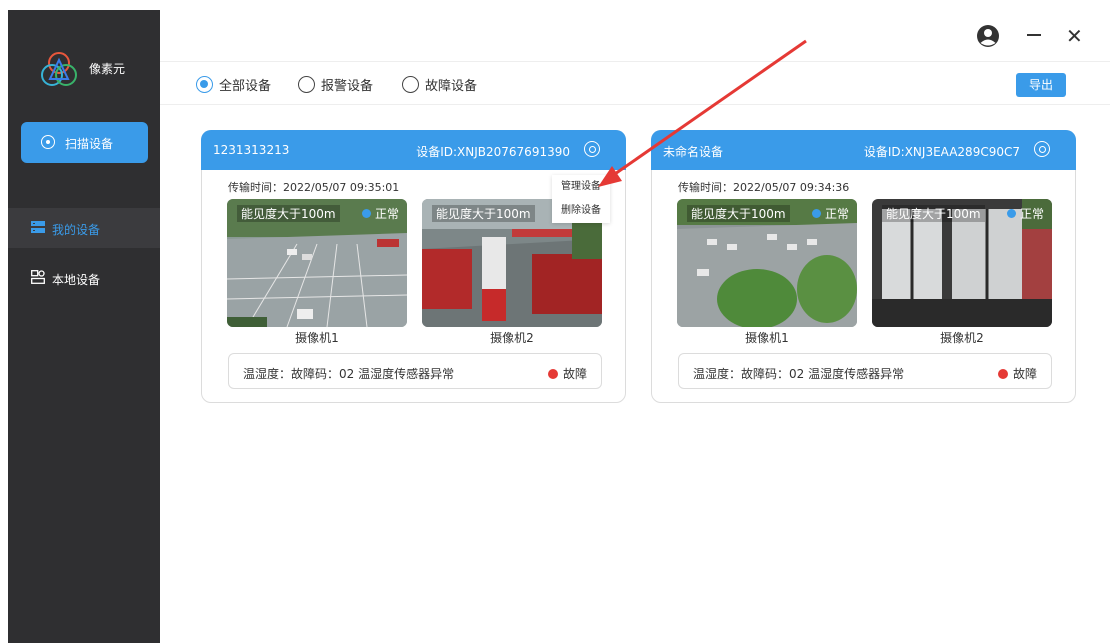  What do you see at coordinates (1074, 36) in the screenshot?
I see `close-icon: ✕` at bounding box center [1074, 36].